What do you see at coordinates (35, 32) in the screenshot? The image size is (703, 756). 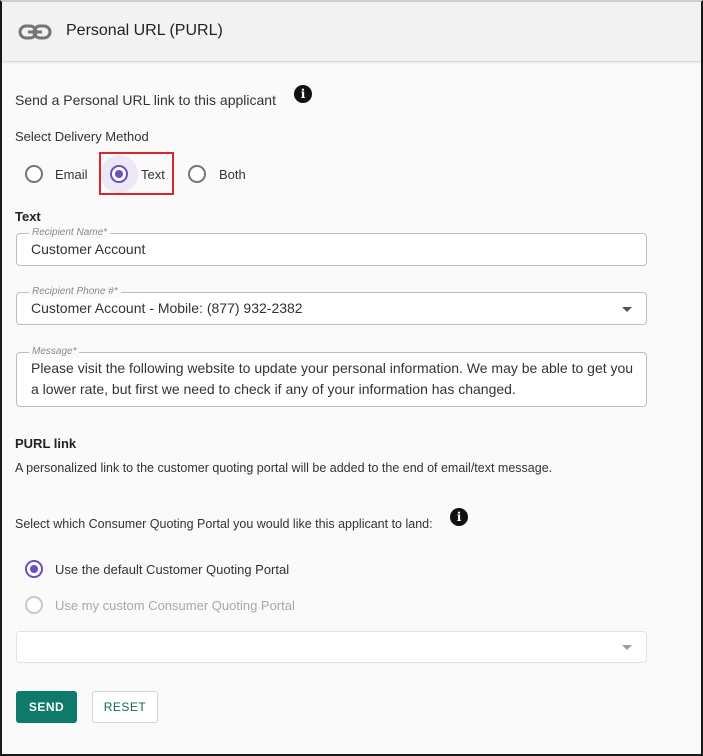 I see `link-icon` at bounding box center [35, 32].